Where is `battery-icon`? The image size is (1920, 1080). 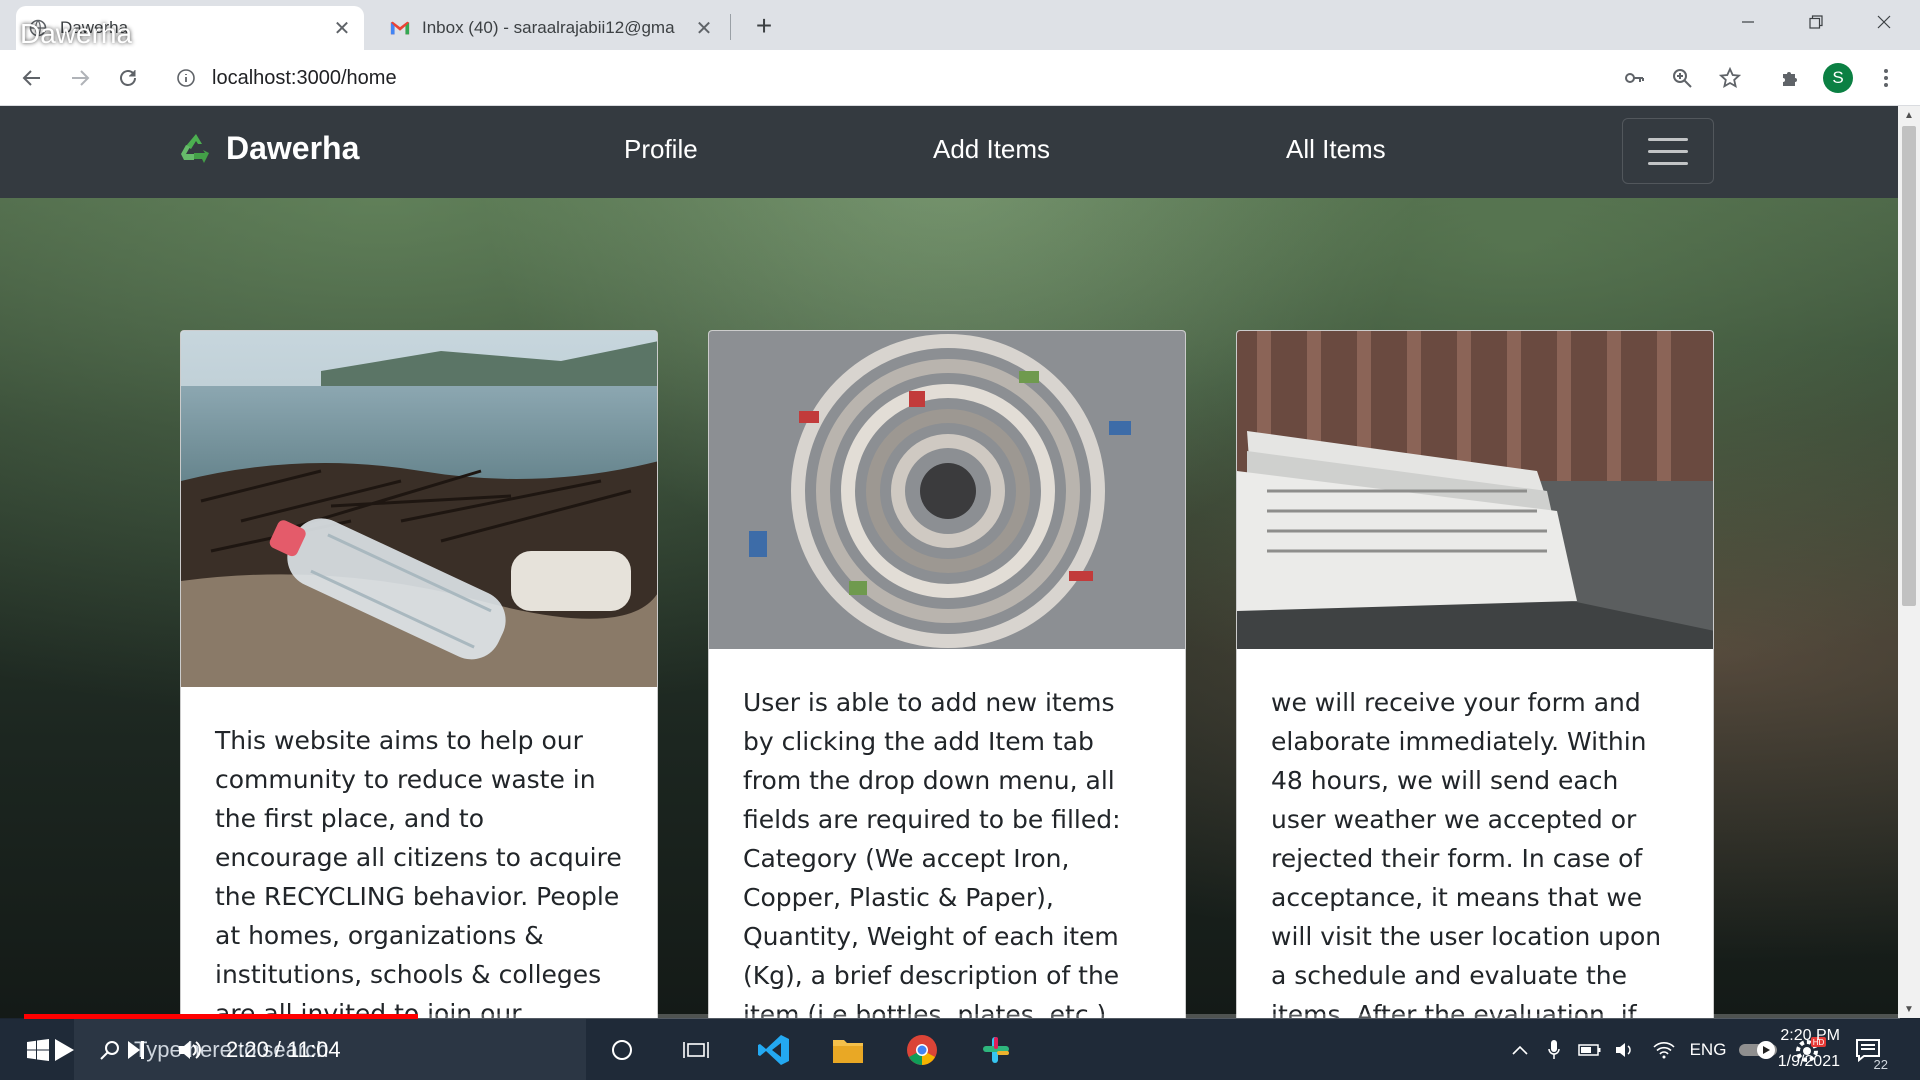 battery-icon is located at coordinates (1590, 1049).